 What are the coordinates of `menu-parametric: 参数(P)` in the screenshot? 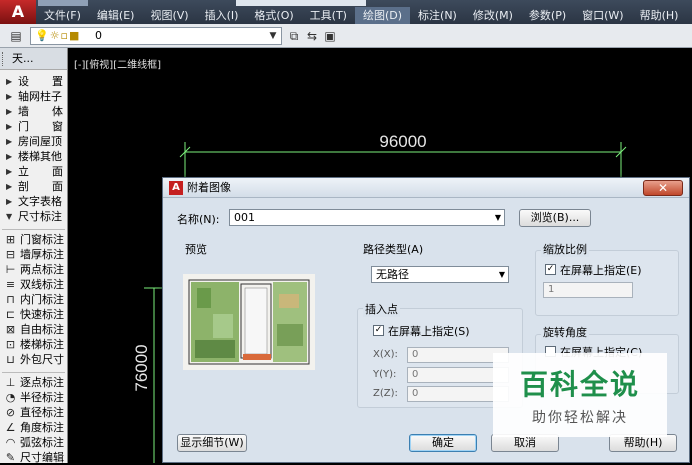 It's located at (547, 15).